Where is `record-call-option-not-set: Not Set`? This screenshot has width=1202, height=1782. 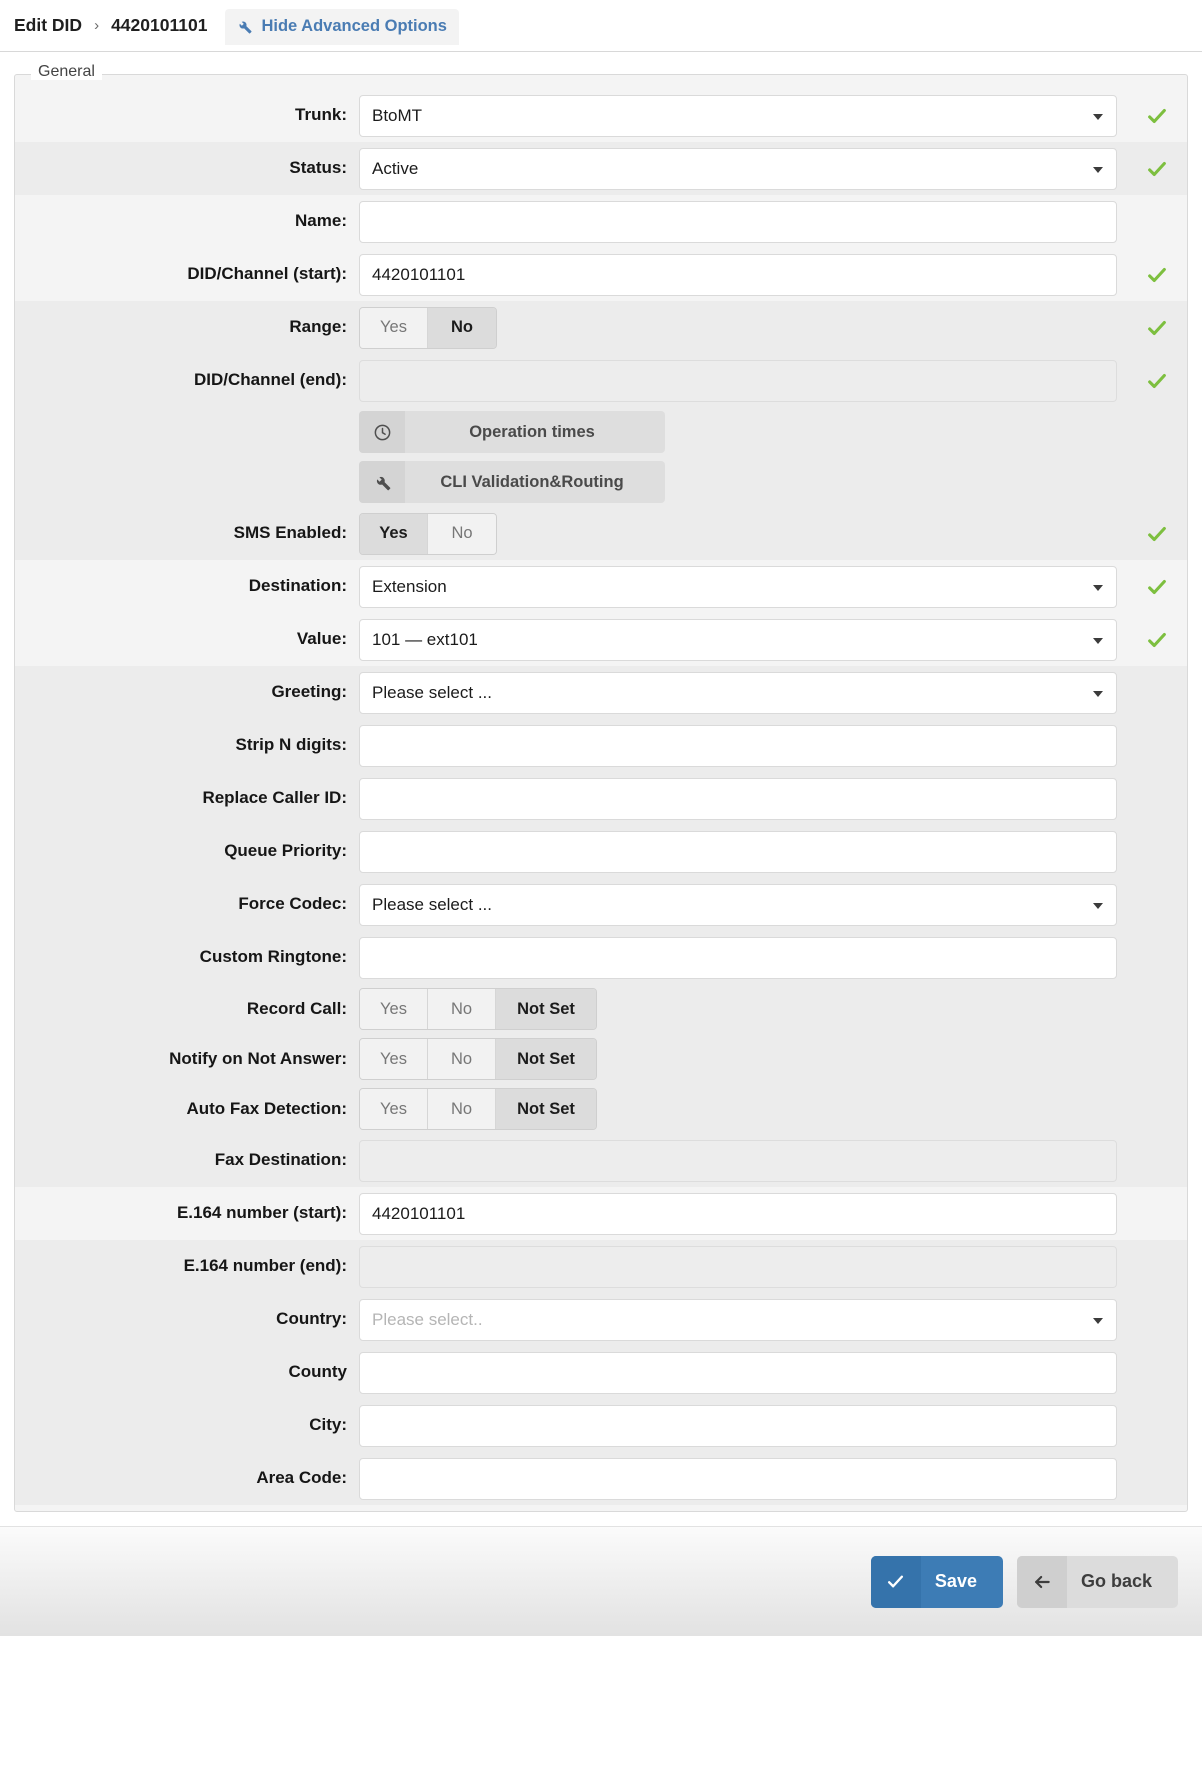 record-call-option-not-set: Not Set is located at coordinates (546, 1009).